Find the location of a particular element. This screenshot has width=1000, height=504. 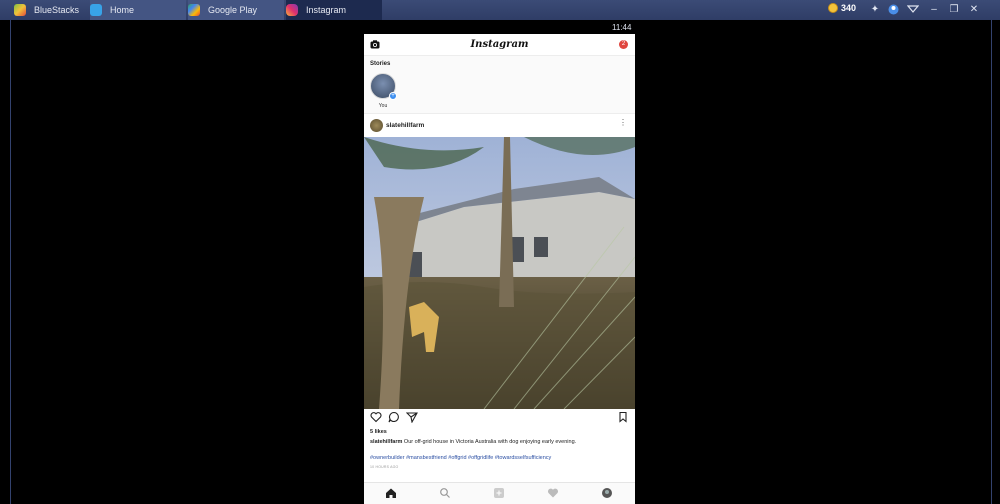

stories-title: Stories is located at coordinates (380, 64).